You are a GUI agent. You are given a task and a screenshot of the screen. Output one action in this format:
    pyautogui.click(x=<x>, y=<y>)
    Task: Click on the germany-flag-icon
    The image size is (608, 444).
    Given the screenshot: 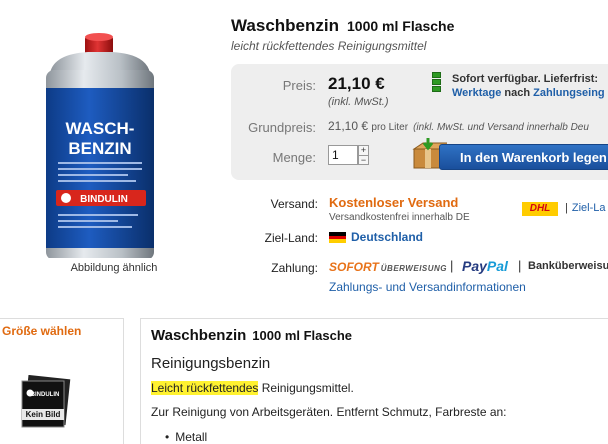 What is the action you would take?
    pyautogui.click(x=337, y=237)
    